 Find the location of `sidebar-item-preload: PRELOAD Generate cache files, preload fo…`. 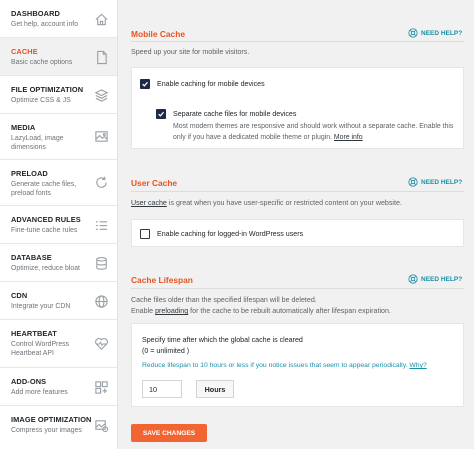

sidebar-item-preload: PRELOAD Generate cache files, preload fo… is located at coordinates (58, 183).